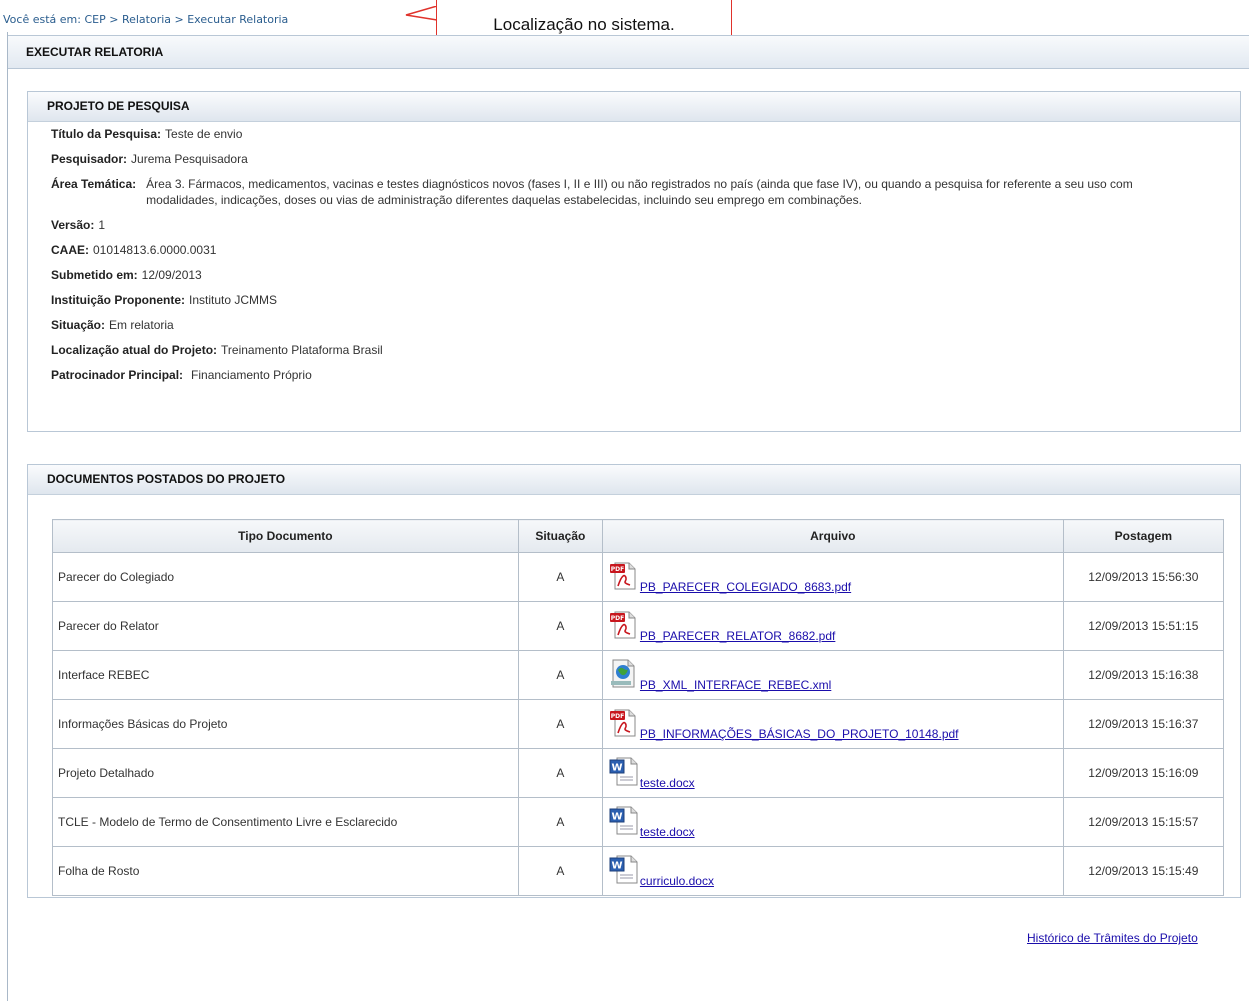 The image size is (1249, 1001). What do you see at coordinates (106, 134) in the screenshot?
I see `info-label: Título da Pesquisa:` at bounding box center [106, 134].